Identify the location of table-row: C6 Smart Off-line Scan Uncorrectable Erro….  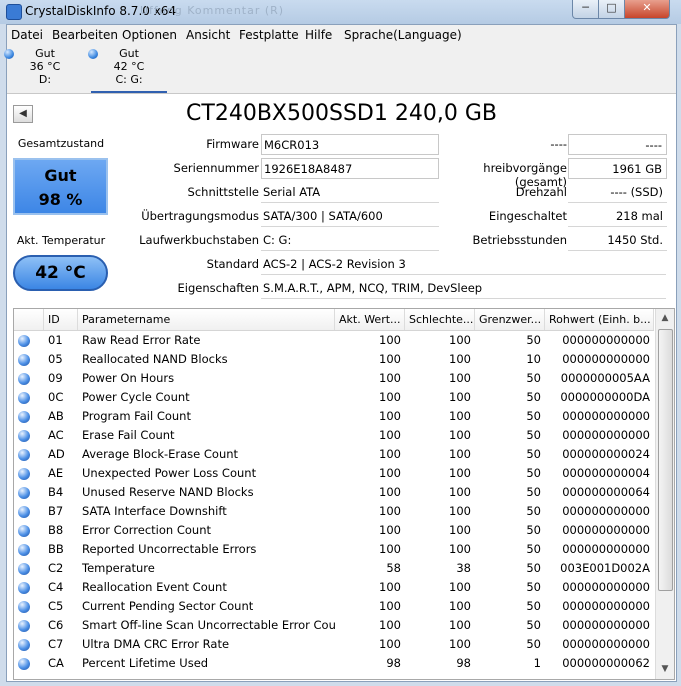
(334, 625).